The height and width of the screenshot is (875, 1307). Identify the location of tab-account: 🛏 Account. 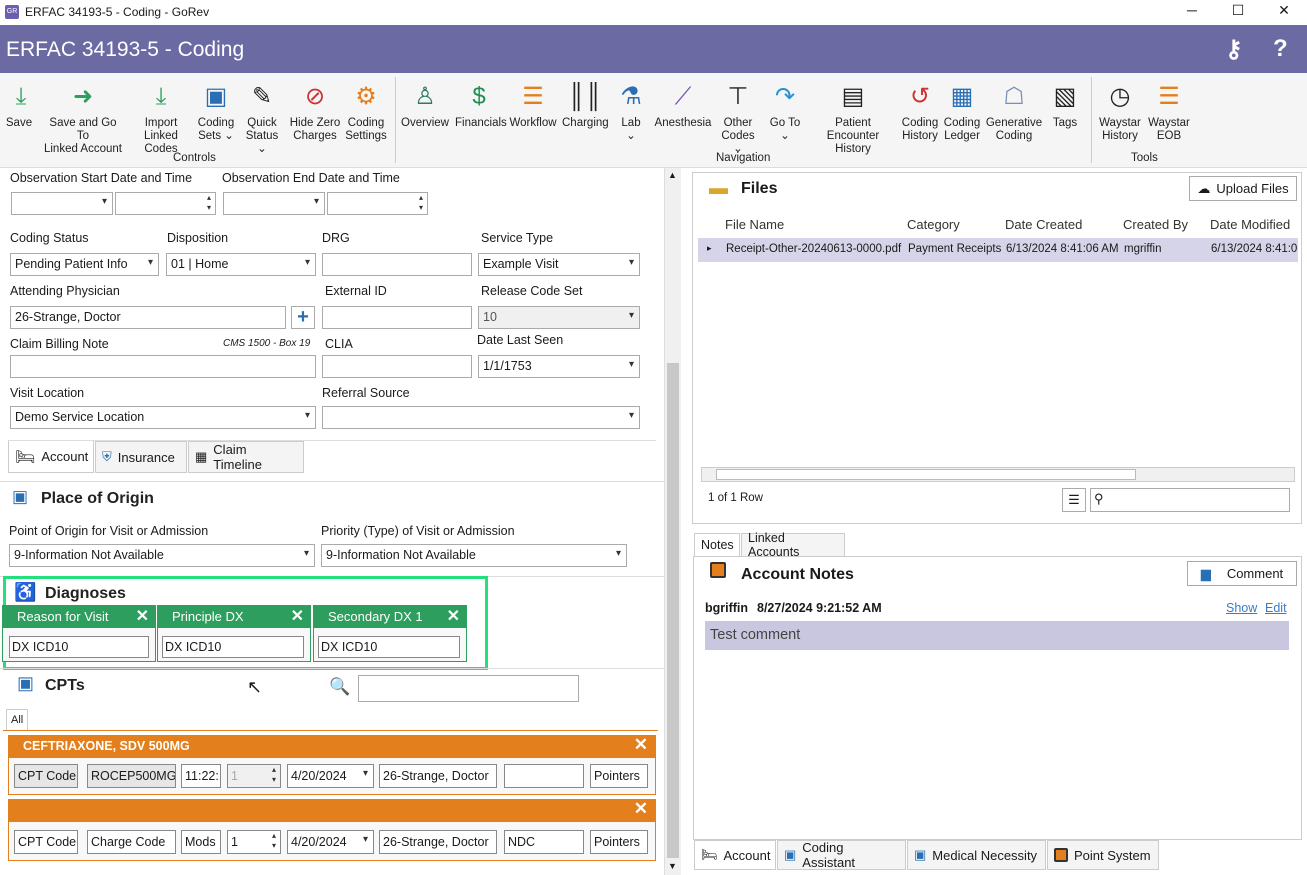
(51, 457).